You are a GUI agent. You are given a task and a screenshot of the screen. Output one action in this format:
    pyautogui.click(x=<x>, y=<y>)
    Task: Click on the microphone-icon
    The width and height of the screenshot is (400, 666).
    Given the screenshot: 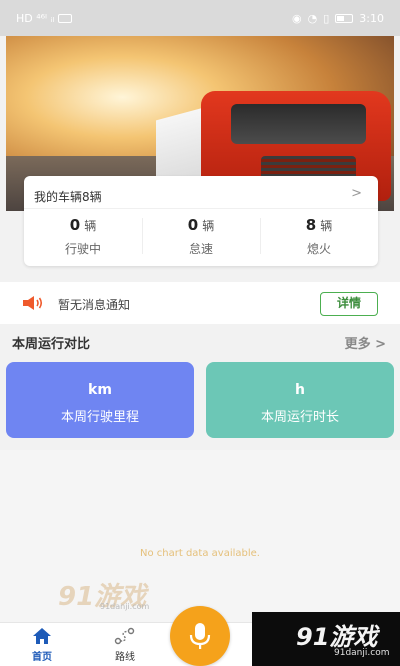 What is the action you would take?
    pyautogui.click(x=200, y=636)
    